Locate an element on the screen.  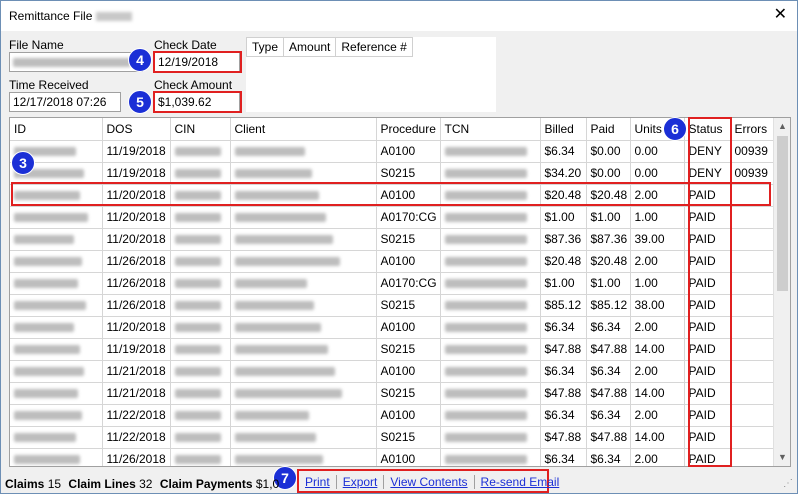
payments-grid: Type Amount Reference # is located at coordinates (371, 74).